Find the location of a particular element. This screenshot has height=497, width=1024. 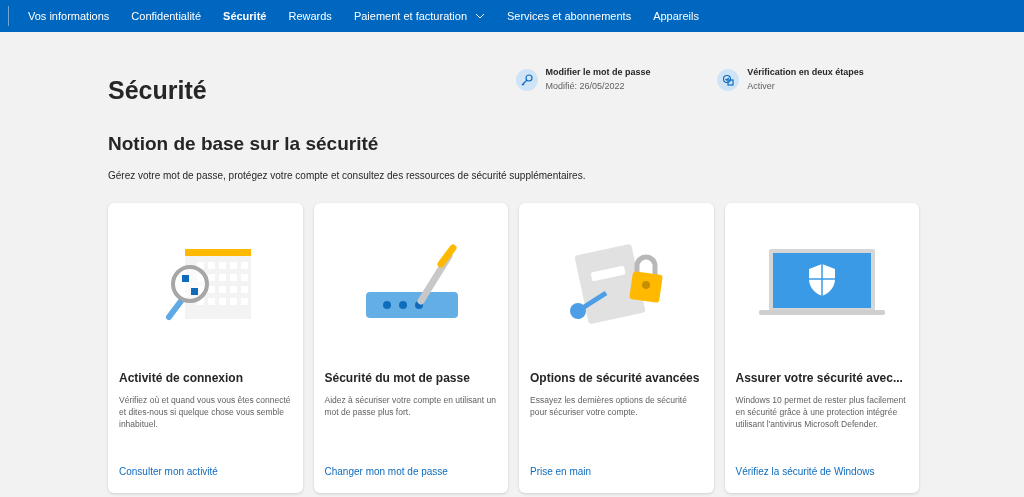

nav-tab: Confidentialité is located at coordinates (166, 16).